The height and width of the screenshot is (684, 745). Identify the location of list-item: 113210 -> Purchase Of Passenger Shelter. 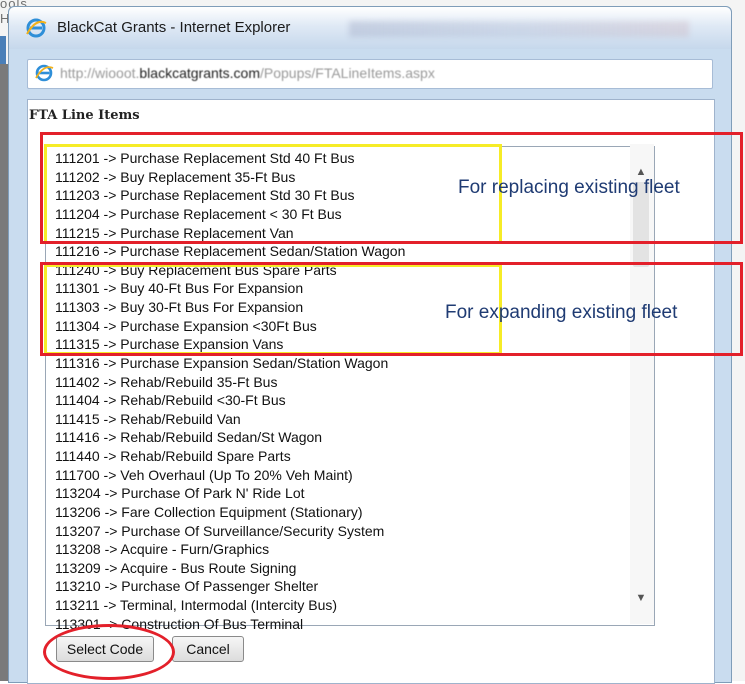
(230, 586).